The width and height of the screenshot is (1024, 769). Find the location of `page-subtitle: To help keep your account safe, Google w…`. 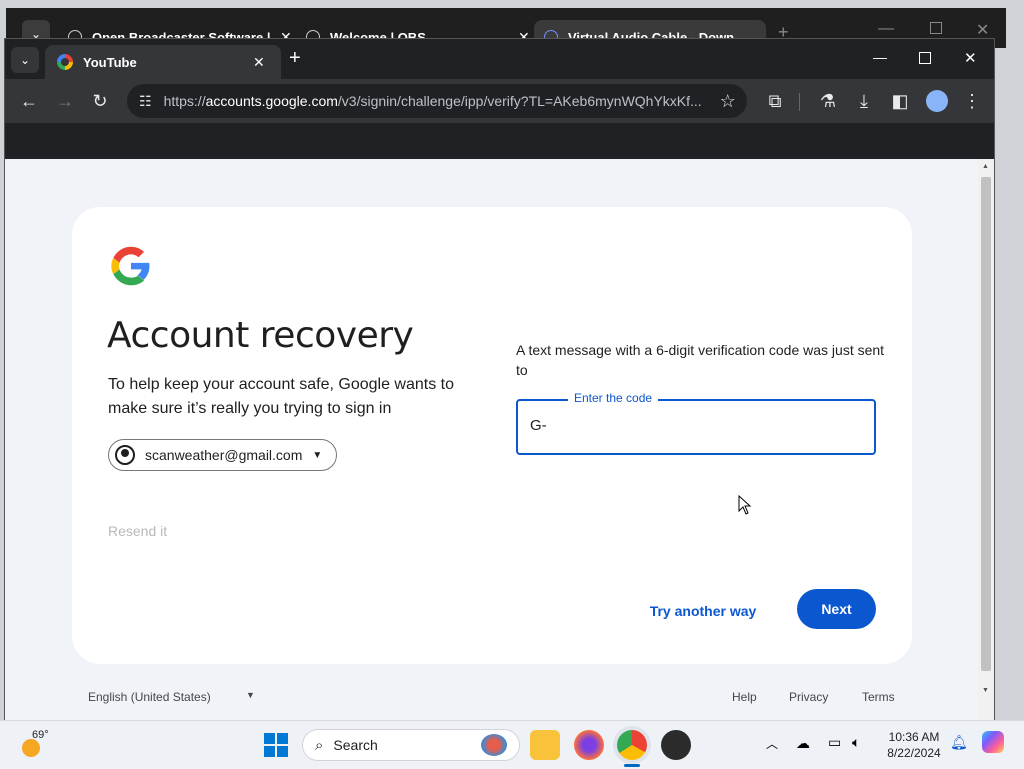

page-subtitle: To help keep your account safe, Google w… is located at coordinates (281, 396).